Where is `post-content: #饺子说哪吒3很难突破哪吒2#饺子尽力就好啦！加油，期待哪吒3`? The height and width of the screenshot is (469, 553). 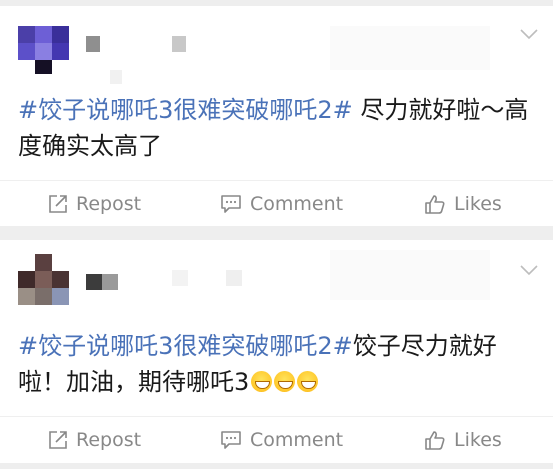 post-content: #饺子说哪吒3很难突破哪吒2#饺子尽力就好啦！加油，期待哪吒3 is located at coordinates (278, 364).